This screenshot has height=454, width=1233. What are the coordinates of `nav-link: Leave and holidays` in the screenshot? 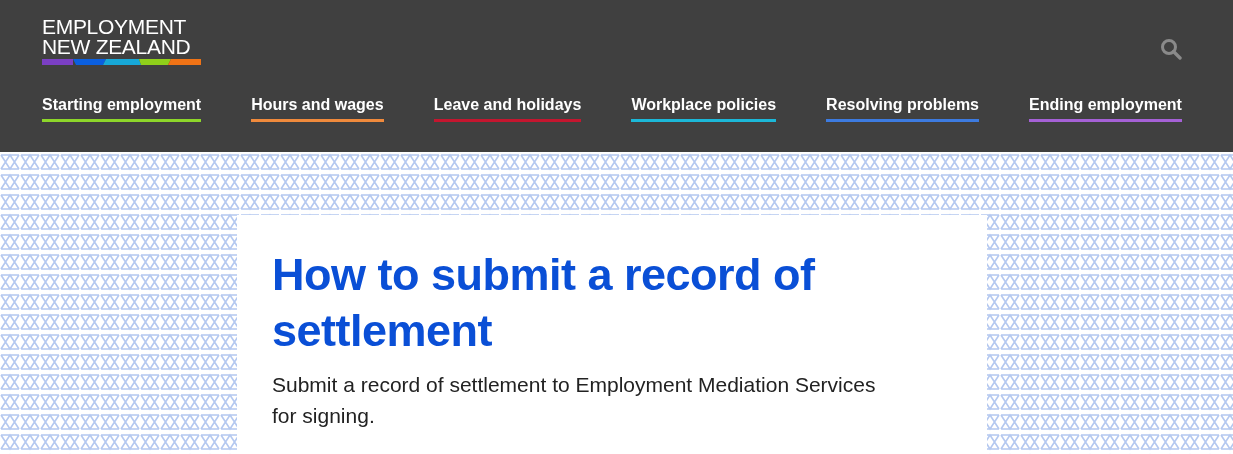 It's located at (507, 109).